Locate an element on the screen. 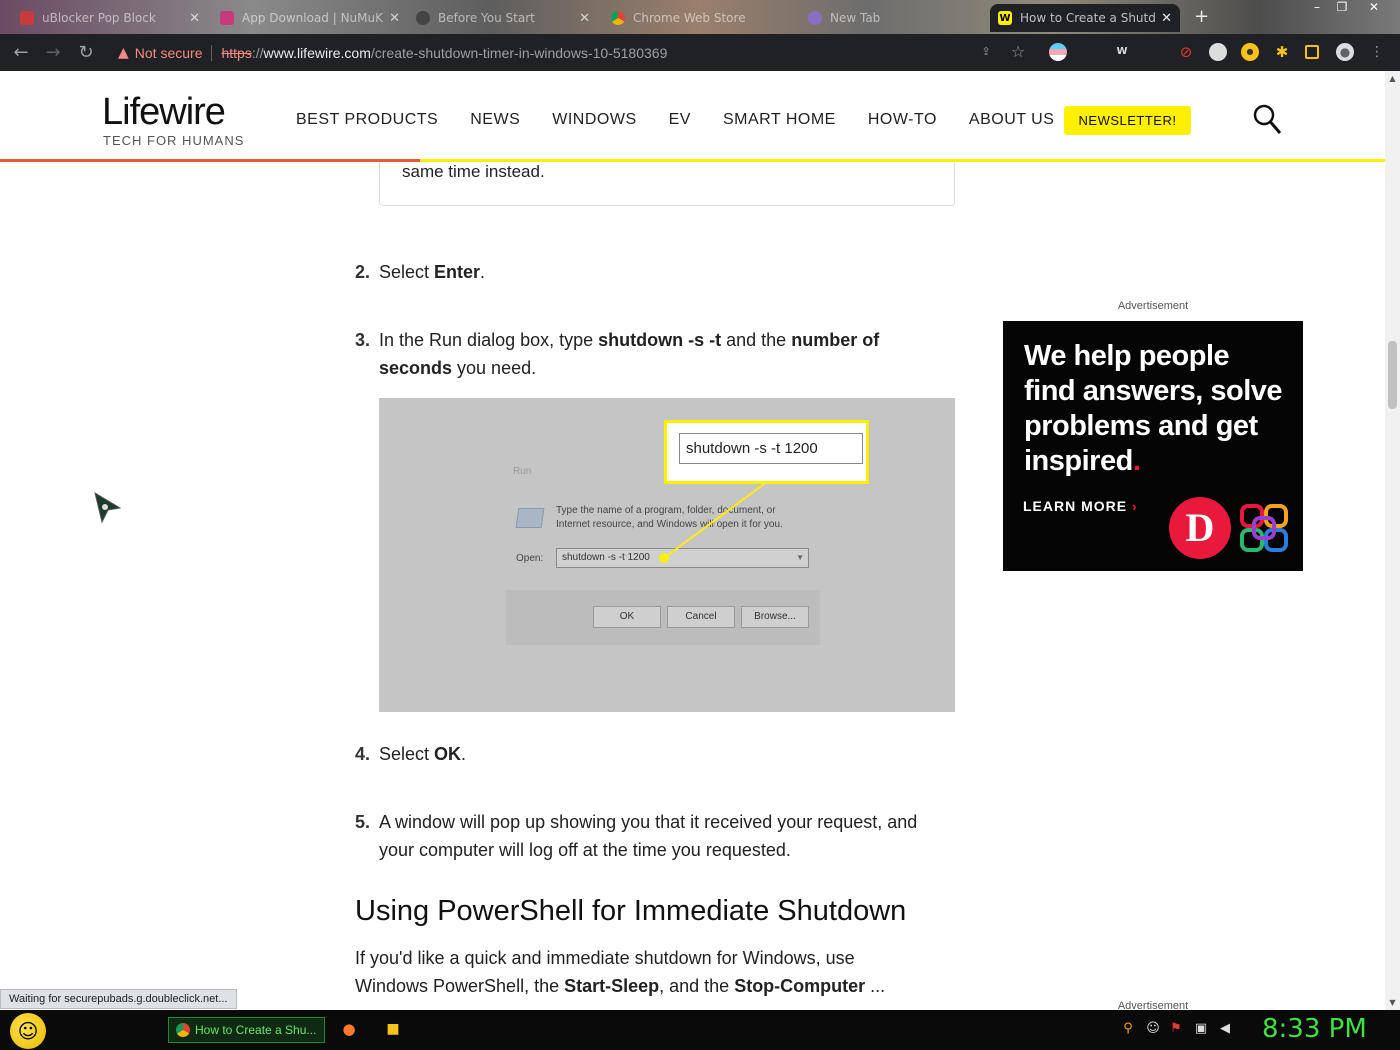 This screenshot has height=1050, width=1400. puzzle-icon: ✱ is located at coordinates (1282, 52).